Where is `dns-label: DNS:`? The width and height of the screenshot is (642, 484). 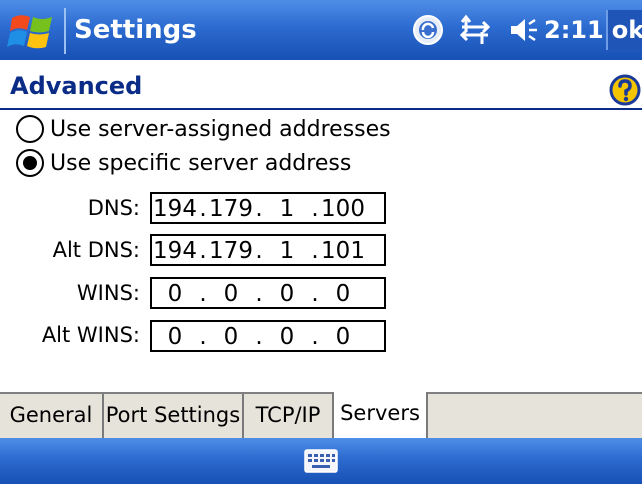 dns-label: DNS: is located at coordinates (113, 208).